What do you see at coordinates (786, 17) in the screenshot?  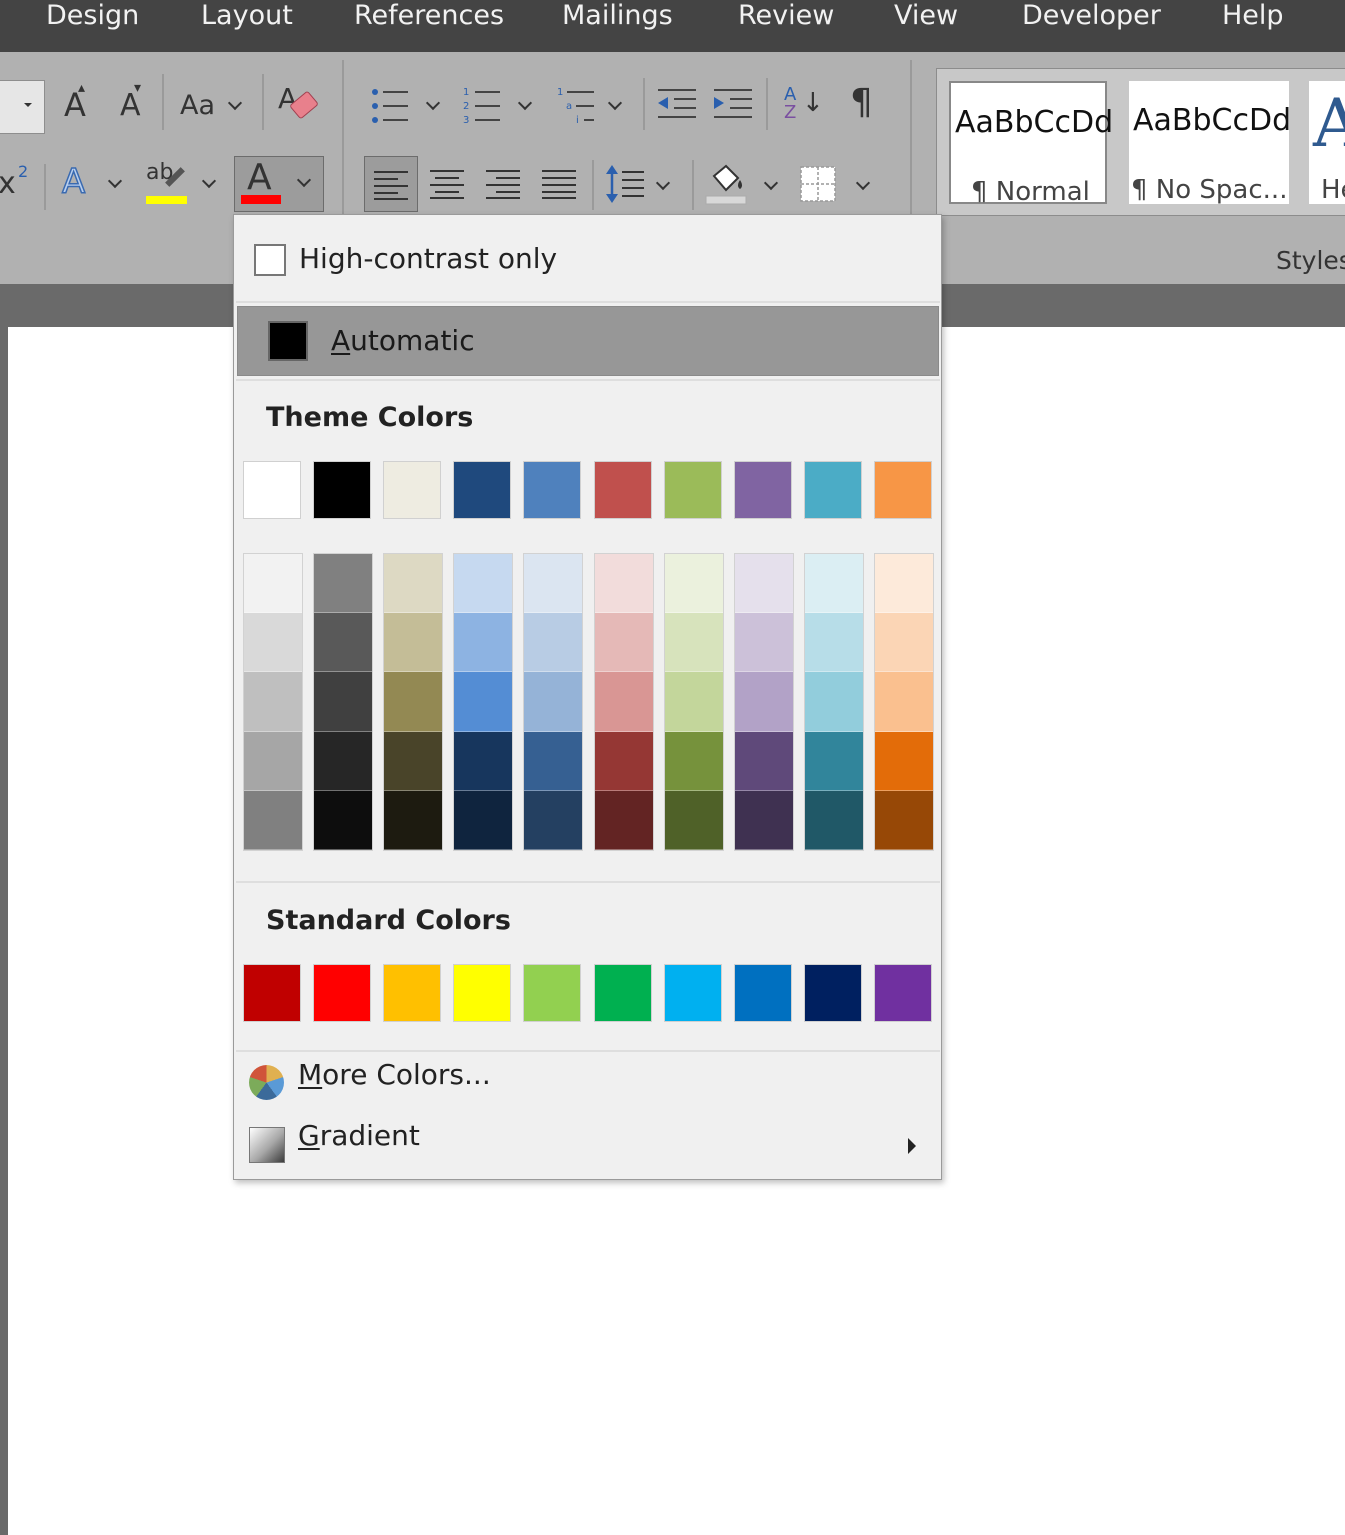 I see `menu-tab-review: Review` at bounding box center [786, 17].